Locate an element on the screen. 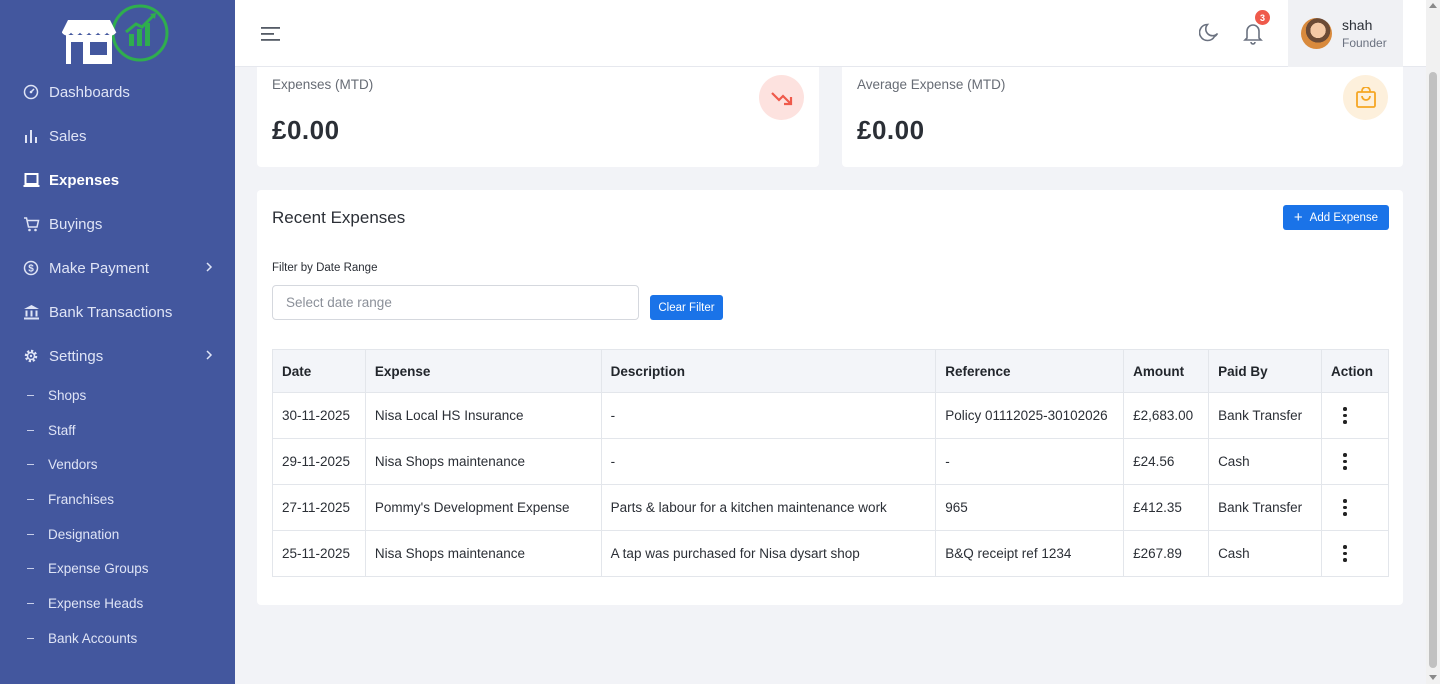  submenu-item-label: Expense Heads is located at coordinates (96, 603).